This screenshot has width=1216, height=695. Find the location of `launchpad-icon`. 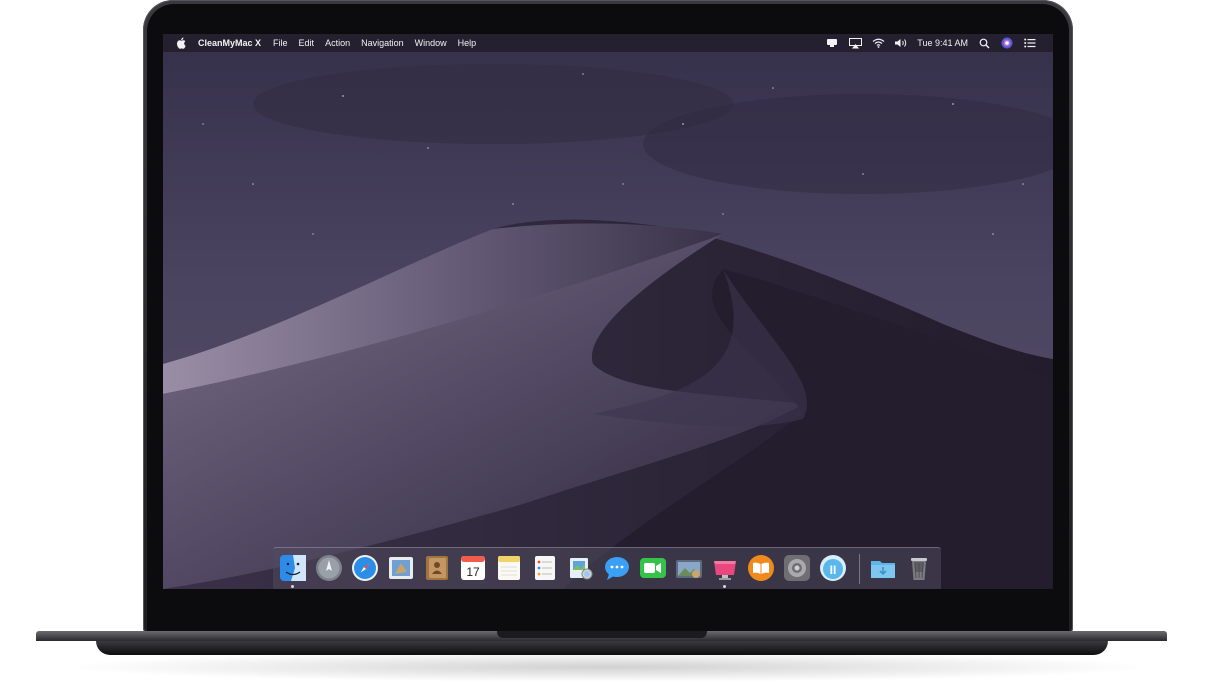

launchpad-icon is located at coordinates (329, 568).